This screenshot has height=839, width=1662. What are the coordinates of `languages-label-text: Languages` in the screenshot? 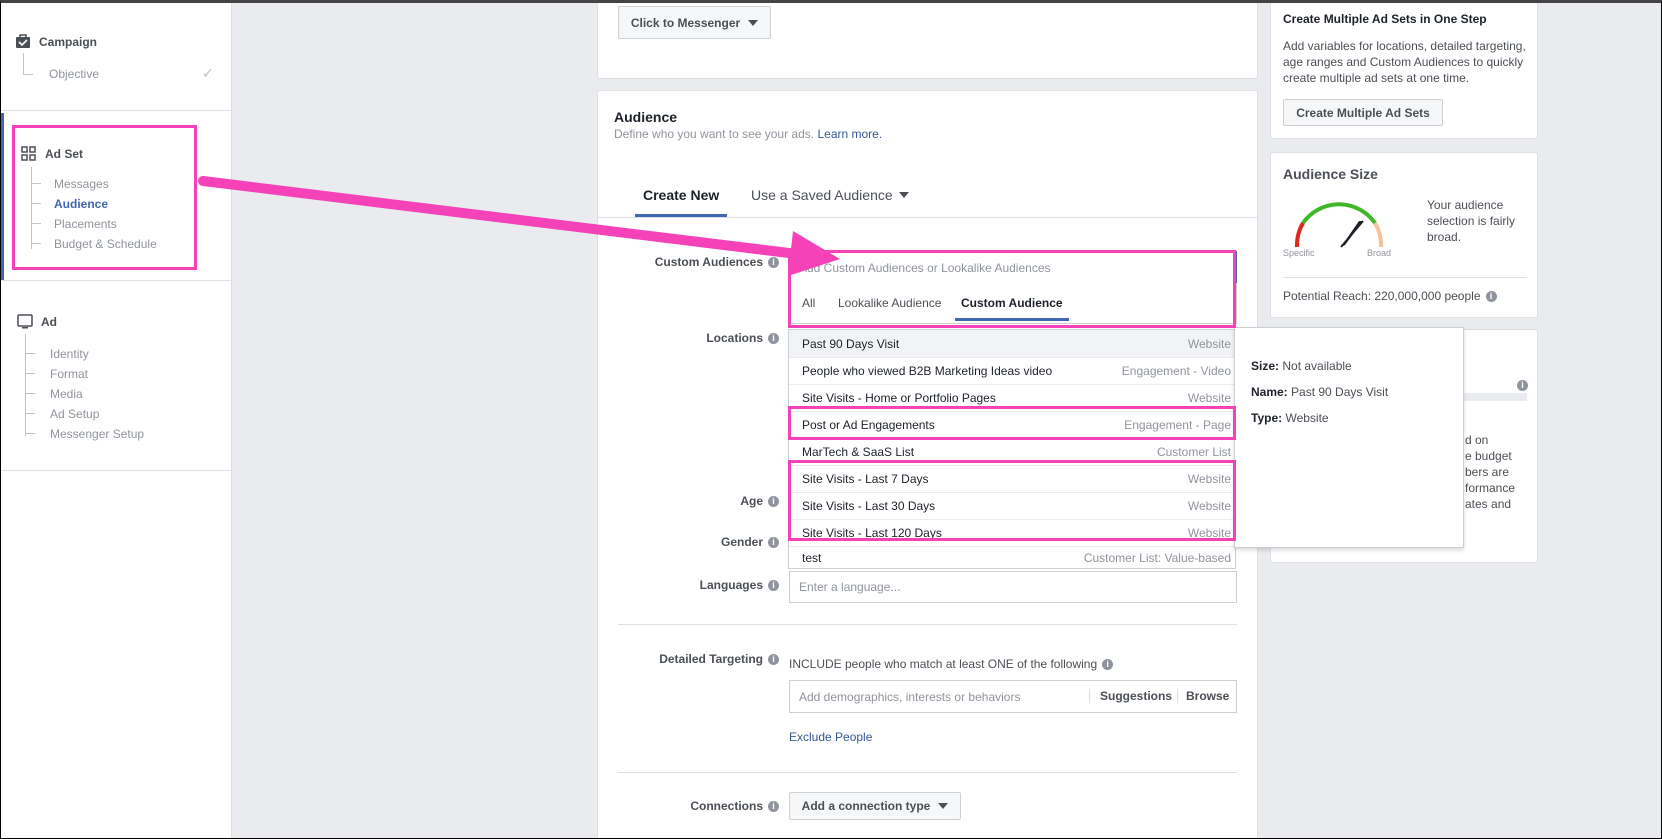 It's located at (731, 585).